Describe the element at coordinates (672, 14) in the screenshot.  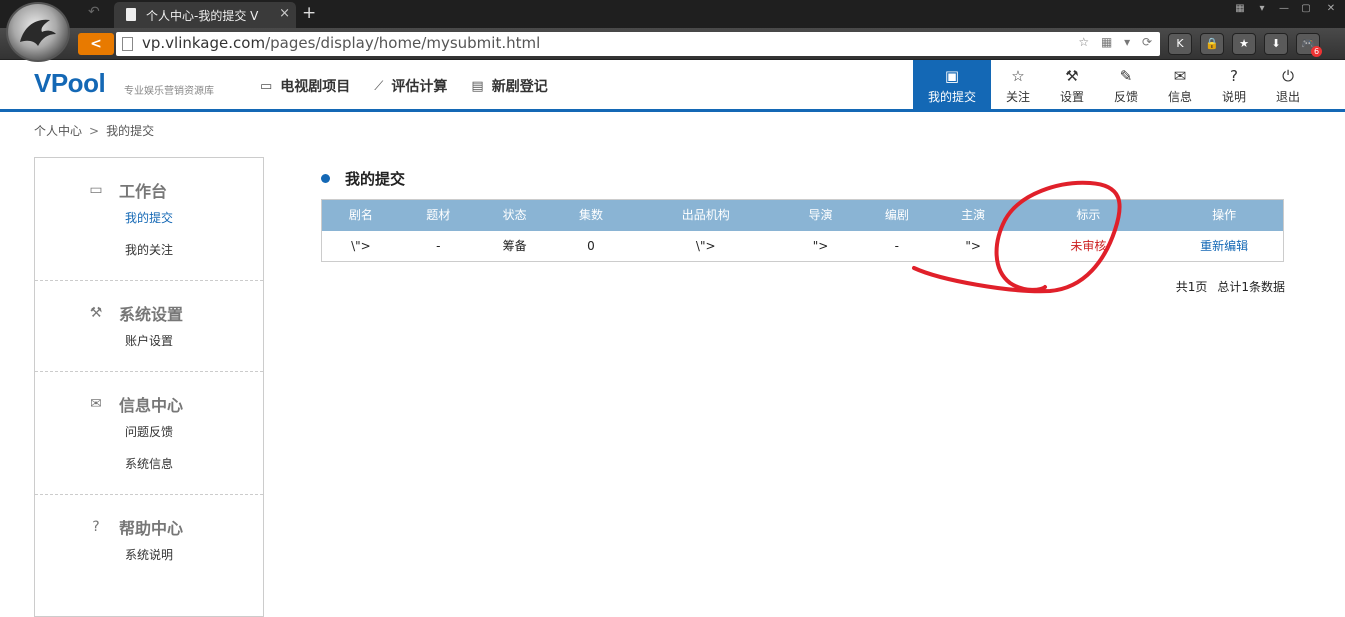
I see `browser-titlebar: ↶ 个人中心-我的提交 V × + ▦ ▾ — ▢ ✕` at that location.